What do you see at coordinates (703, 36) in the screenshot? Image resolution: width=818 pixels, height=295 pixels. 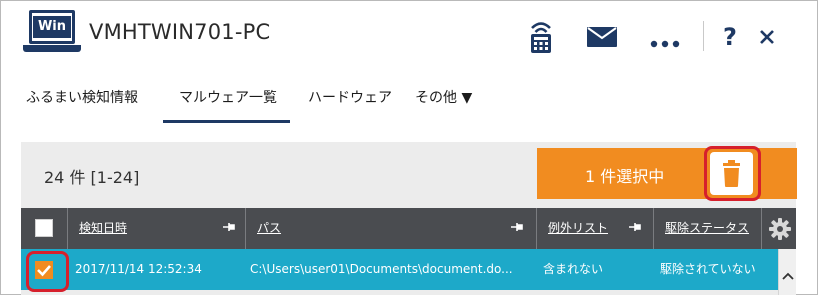 I see `header-divider` at bounding box center [703, 36].